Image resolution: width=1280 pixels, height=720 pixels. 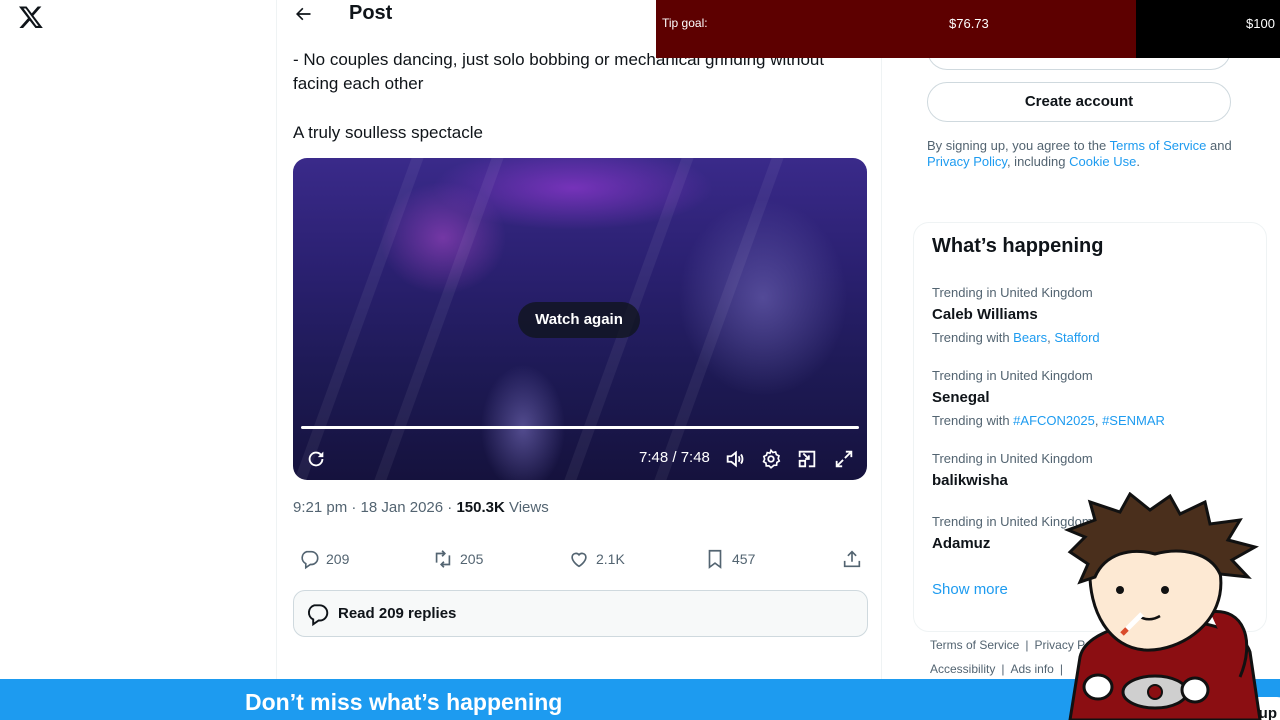 What do you see at coordinates (323, 559) in the screenshot?
I see `reply-button: 209` at bounding box center [323, 559].